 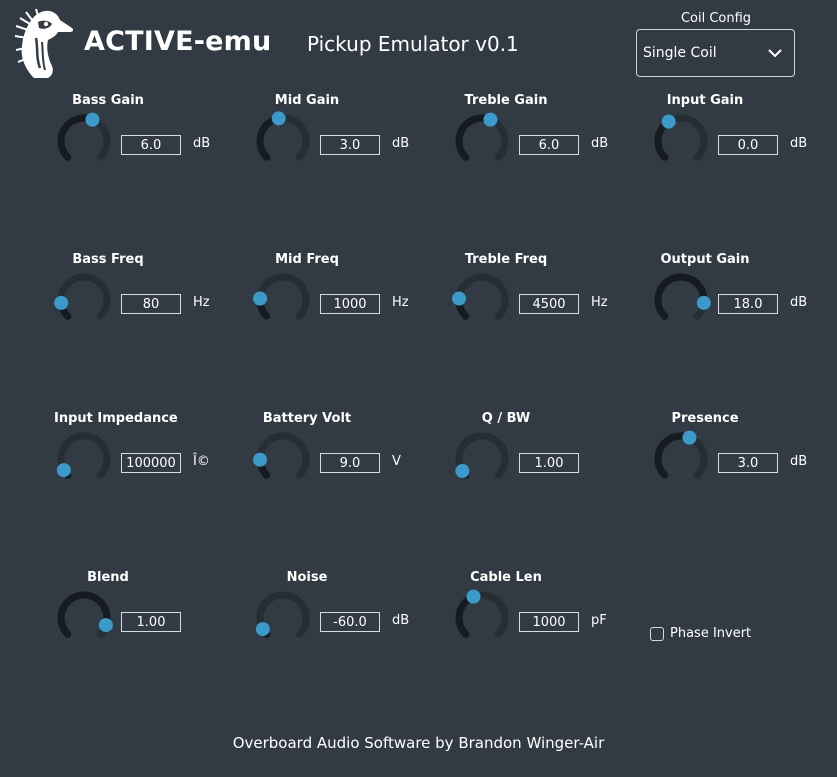 What do you see at coordinates (201, 302) in the screenshot?
I see `bass-freq-unit: Hz` at bounding box center [201, 302].